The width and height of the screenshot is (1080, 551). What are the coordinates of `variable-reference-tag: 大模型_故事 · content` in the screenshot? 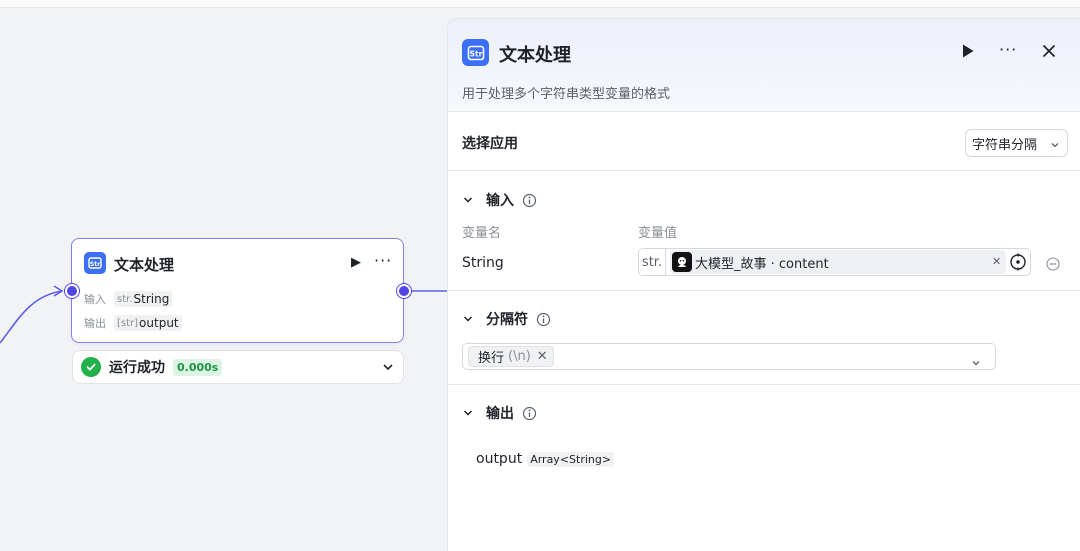 It's located at (838, 262).